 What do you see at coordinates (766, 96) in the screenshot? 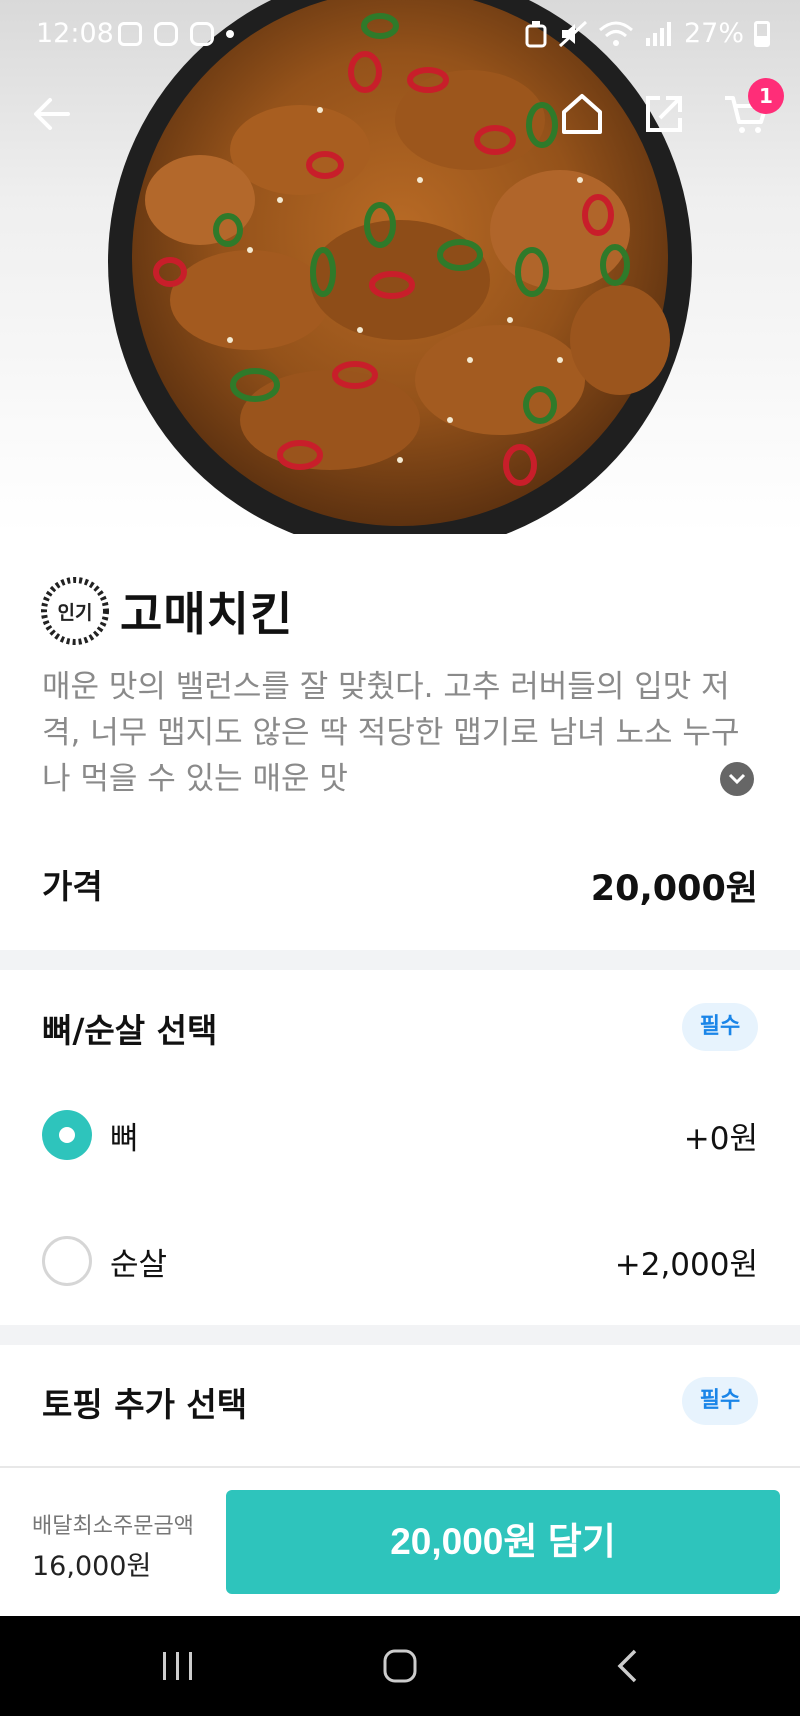
I see `cart-count-badge: 1` at bounding box center [766, 96].